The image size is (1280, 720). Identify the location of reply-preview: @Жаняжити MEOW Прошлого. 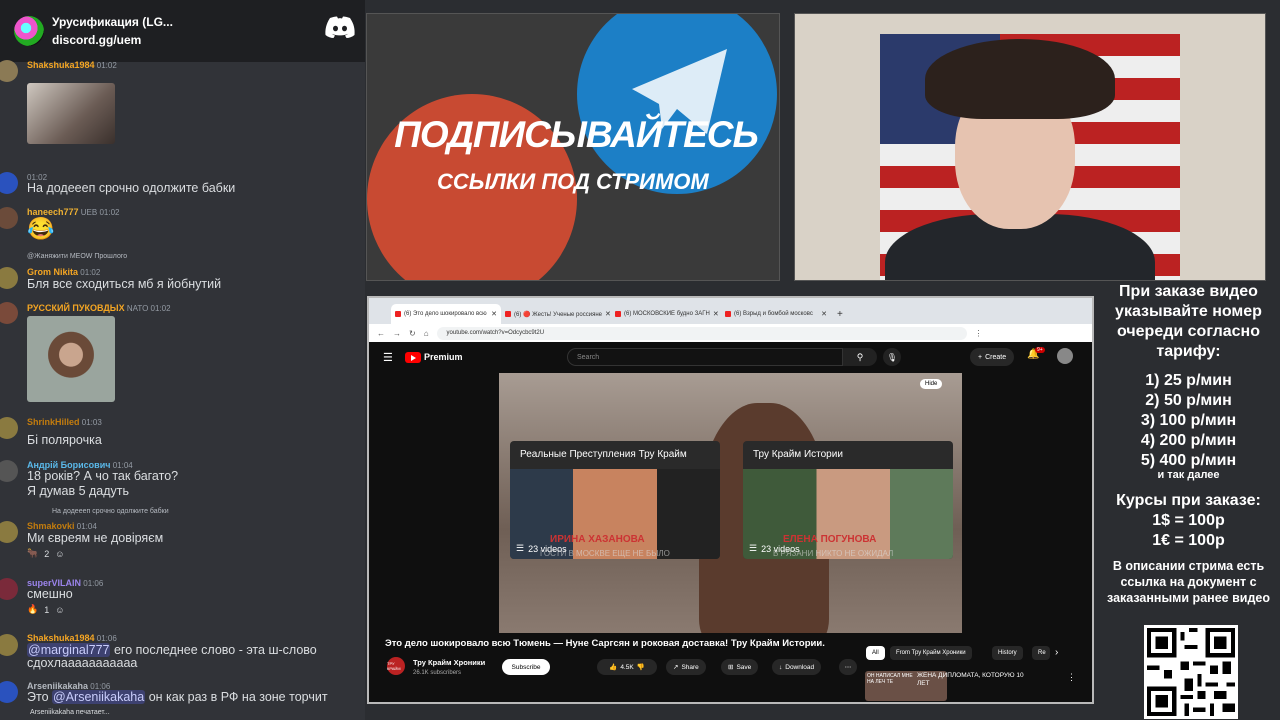
(77, 256).